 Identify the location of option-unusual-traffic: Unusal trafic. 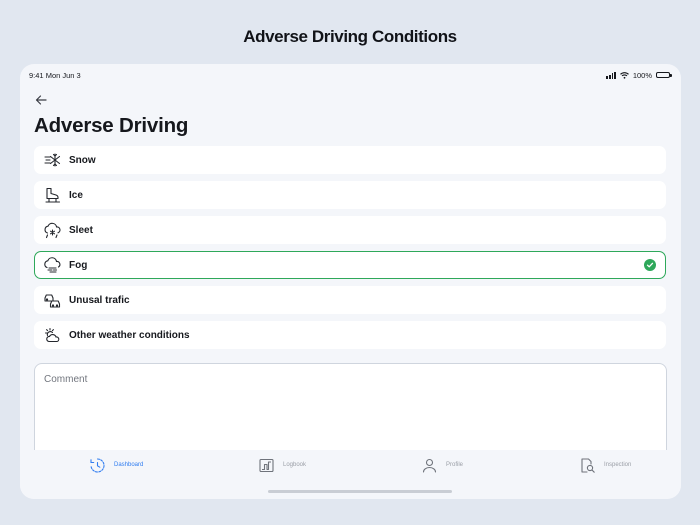
(350, 300).